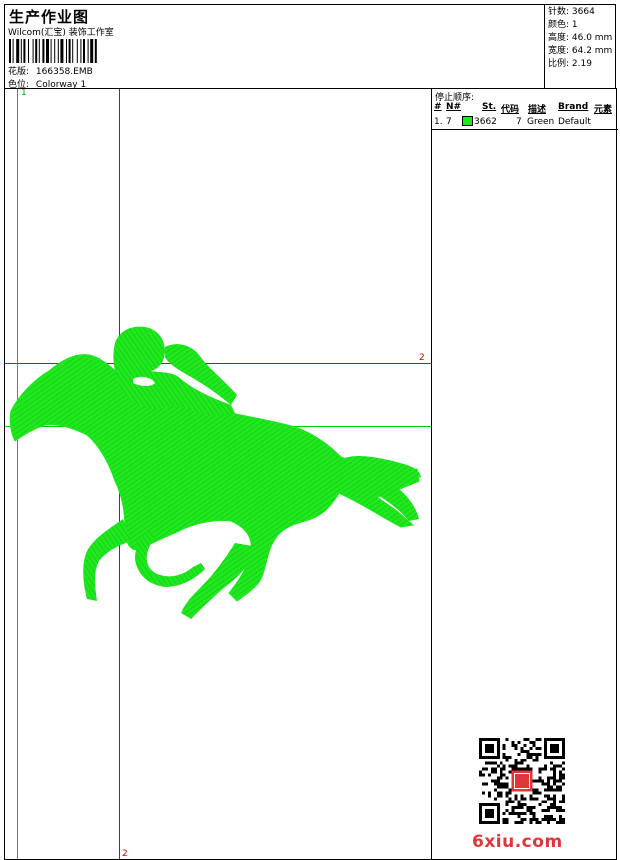 The width and height of the screenshot is (620, 860). Describe the element at coordinates (525, 129) in the screenshot. I see `table-divider` at that location.